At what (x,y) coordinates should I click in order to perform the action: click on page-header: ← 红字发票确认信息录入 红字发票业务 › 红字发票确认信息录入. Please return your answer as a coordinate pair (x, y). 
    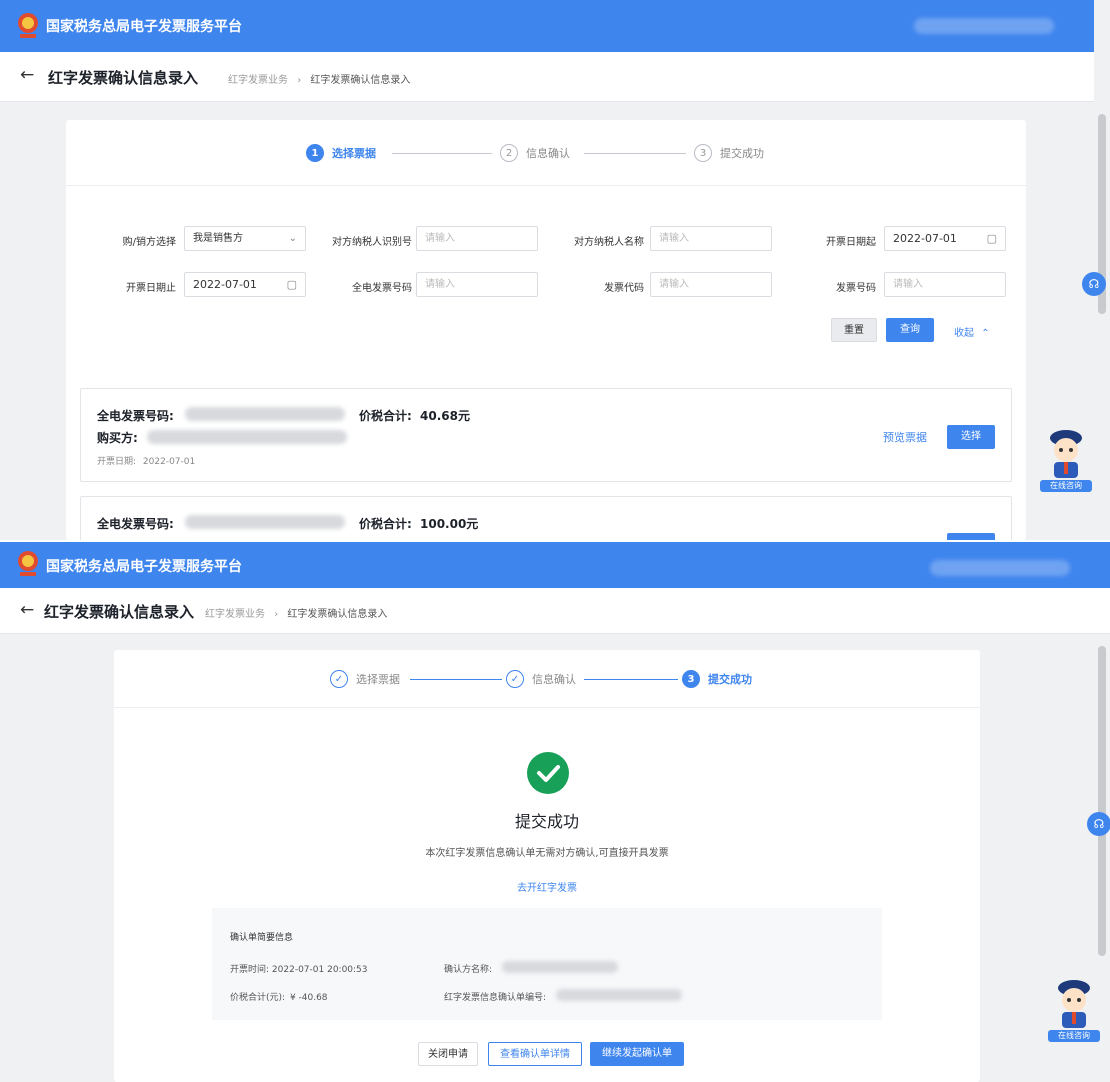
    Looking at the image, I should click on (547, 77).